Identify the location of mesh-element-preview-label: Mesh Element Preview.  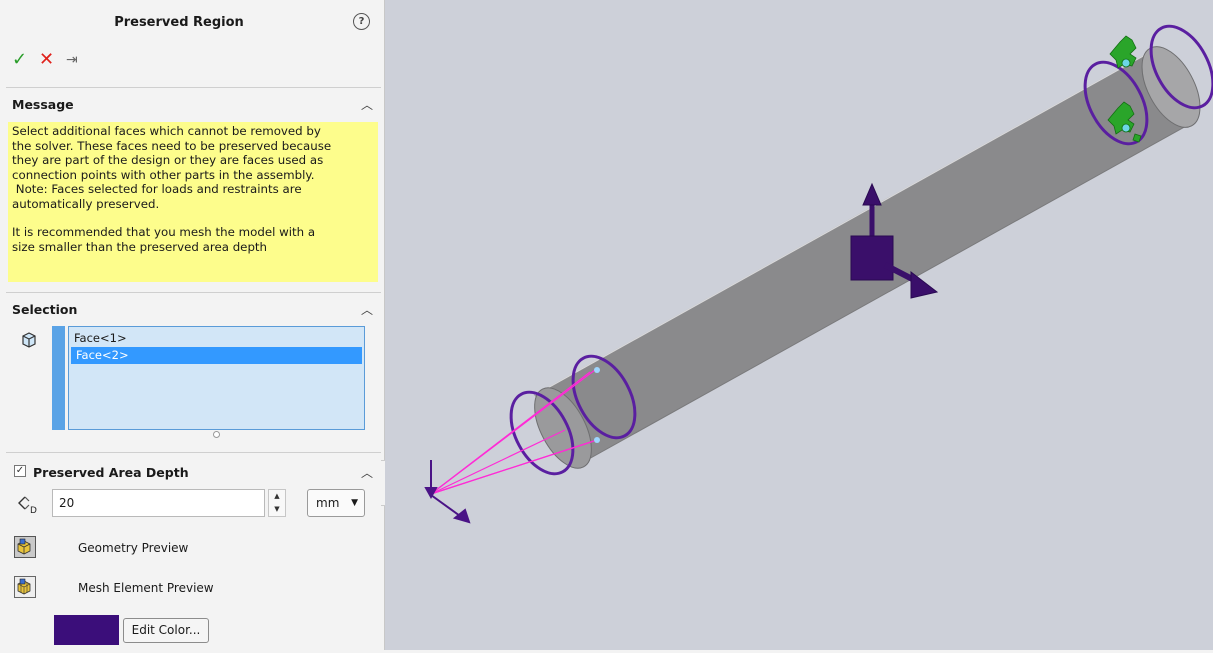
(146, 588).